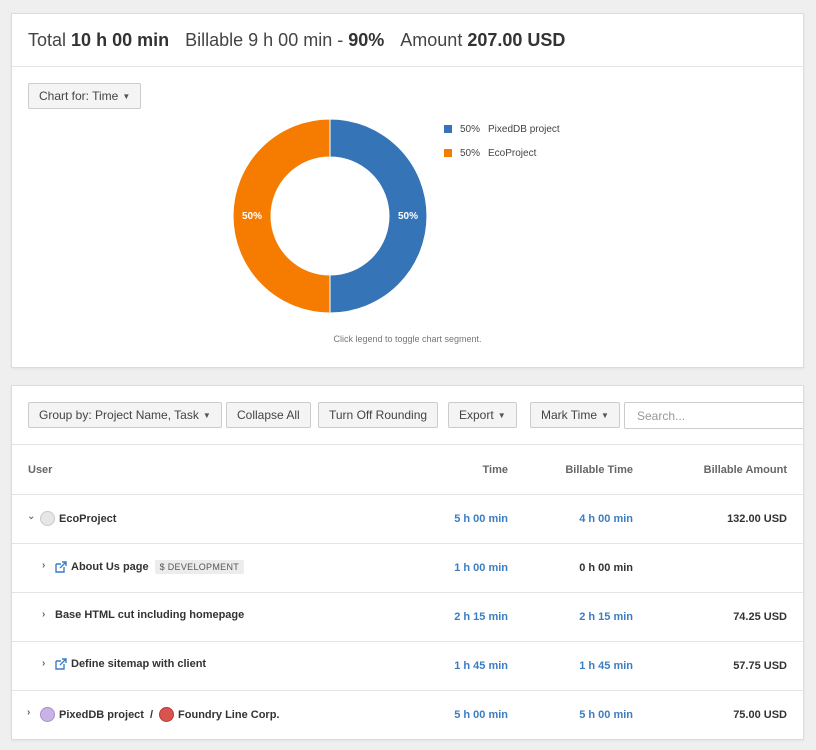  Describe the element at coordinates (119, 415) in the screenshot. I see `group-by-label: Group by: Project Name, Task` at that location.